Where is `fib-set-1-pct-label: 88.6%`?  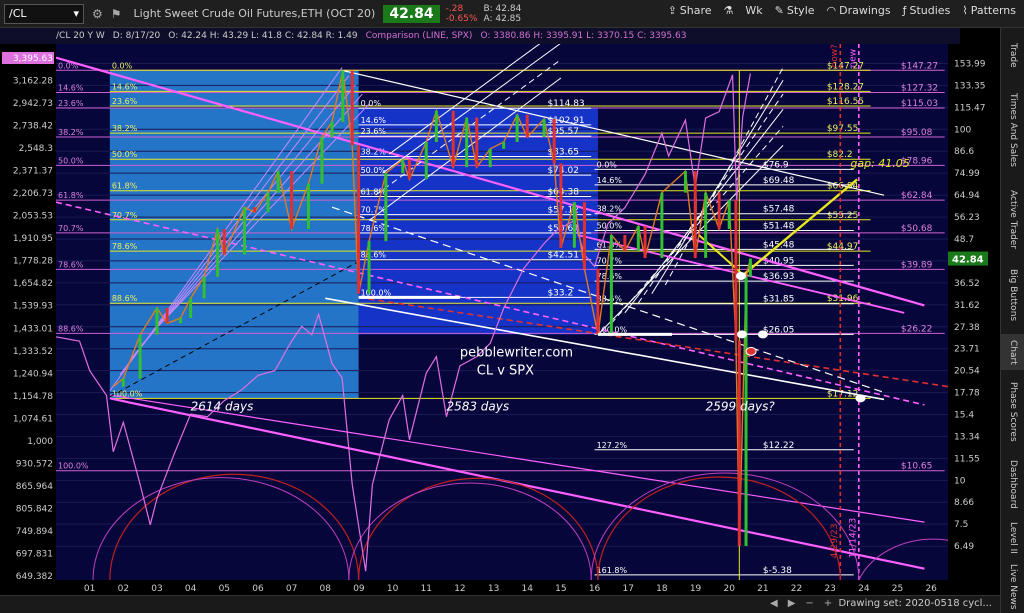 fib-set-1-pct-label: 88.6% is located at coordinates (71, 328).